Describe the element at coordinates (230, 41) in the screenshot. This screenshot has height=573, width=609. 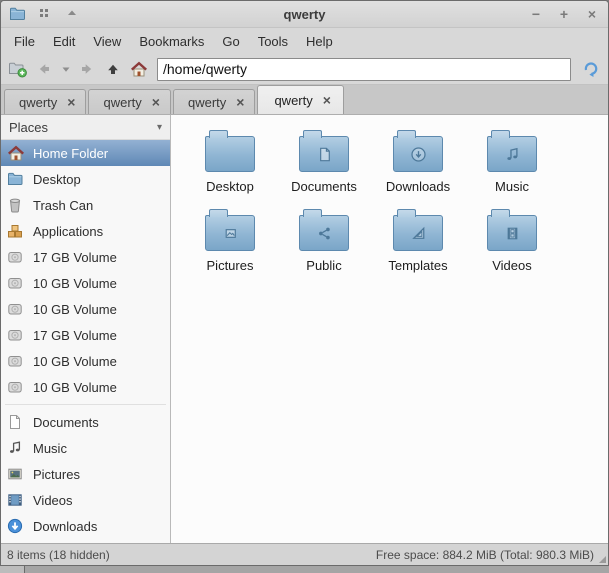
I see `menu-go: Go` at that location.